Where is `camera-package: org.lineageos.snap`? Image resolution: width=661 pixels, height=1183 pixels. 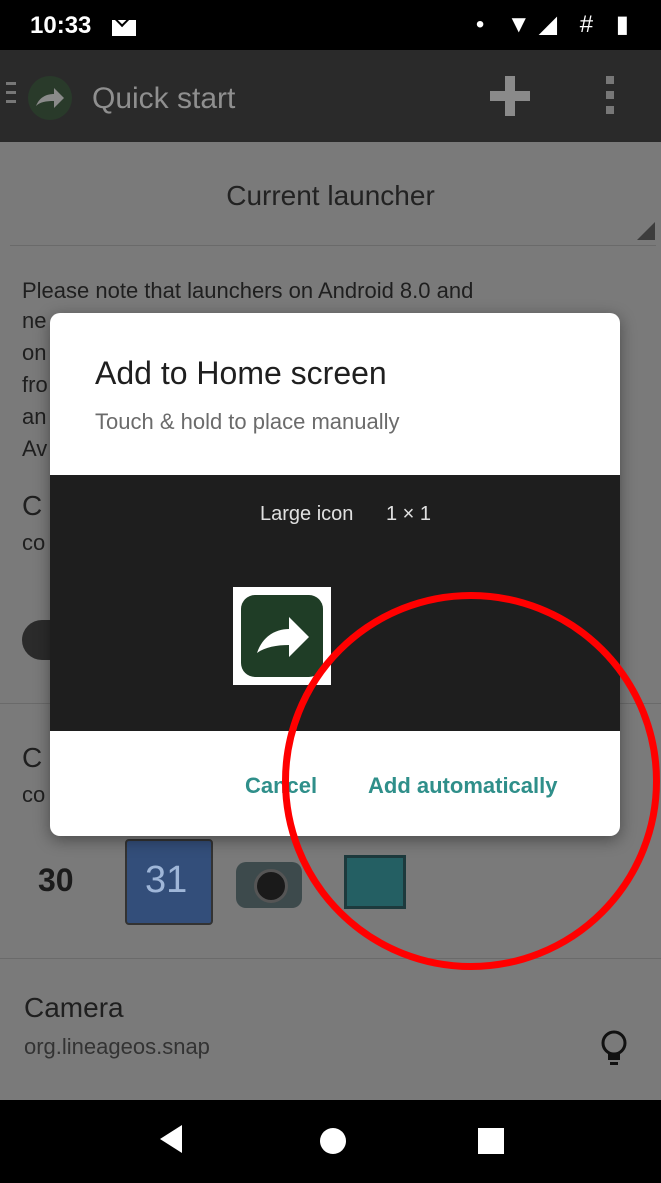
camera-package: org.lineageos.snap is located at coordinates (117, 1046).